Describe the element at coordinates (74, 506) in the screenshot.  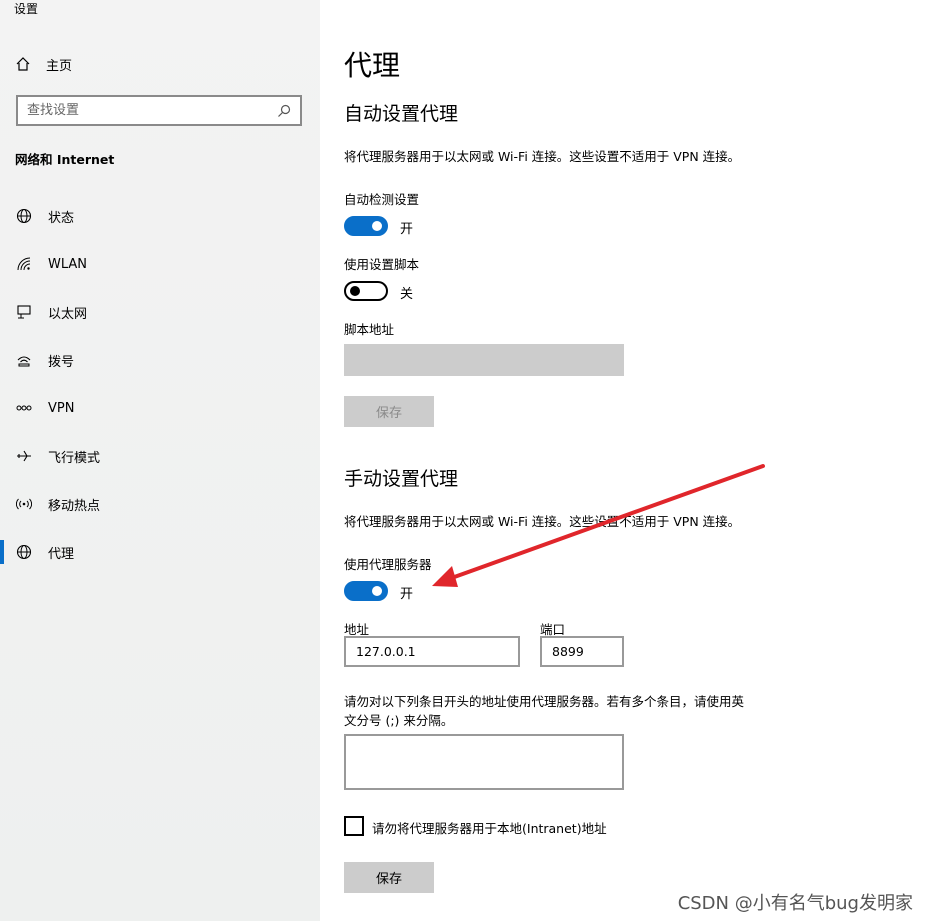
I see `sidebar-item-label: 移动热点` at that location.